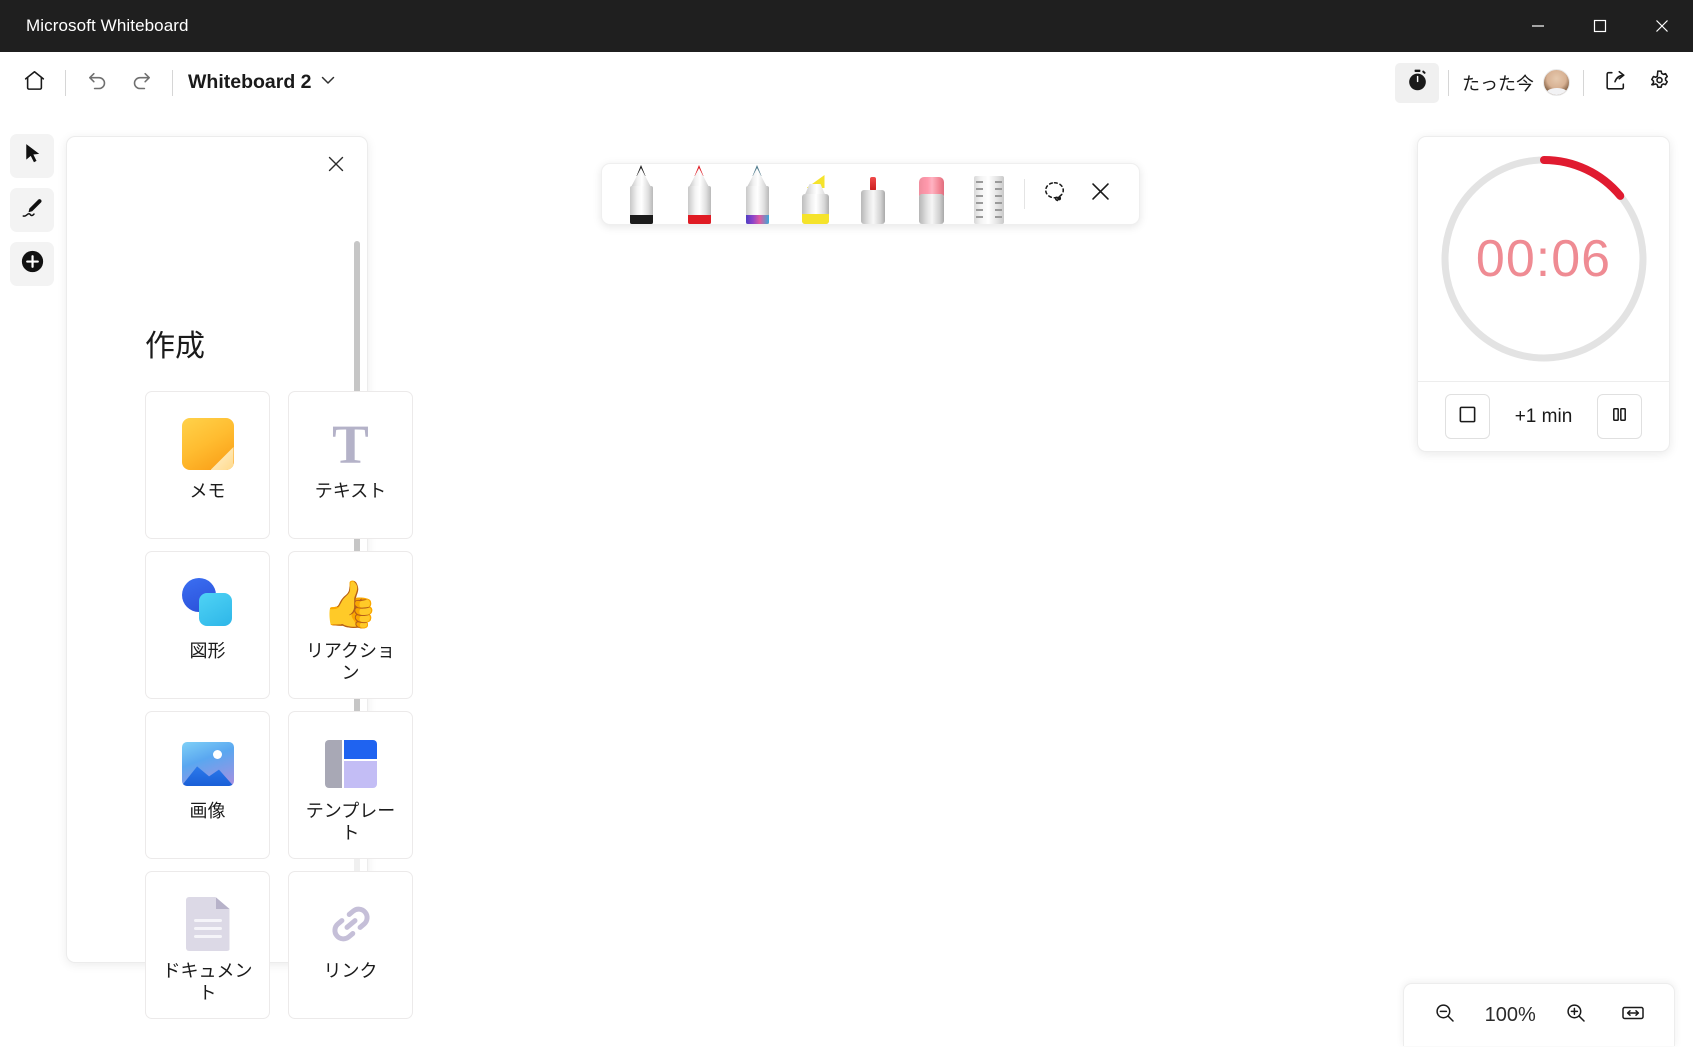  I want to click on fit-to-screen-icon, so click(1633, 1015).